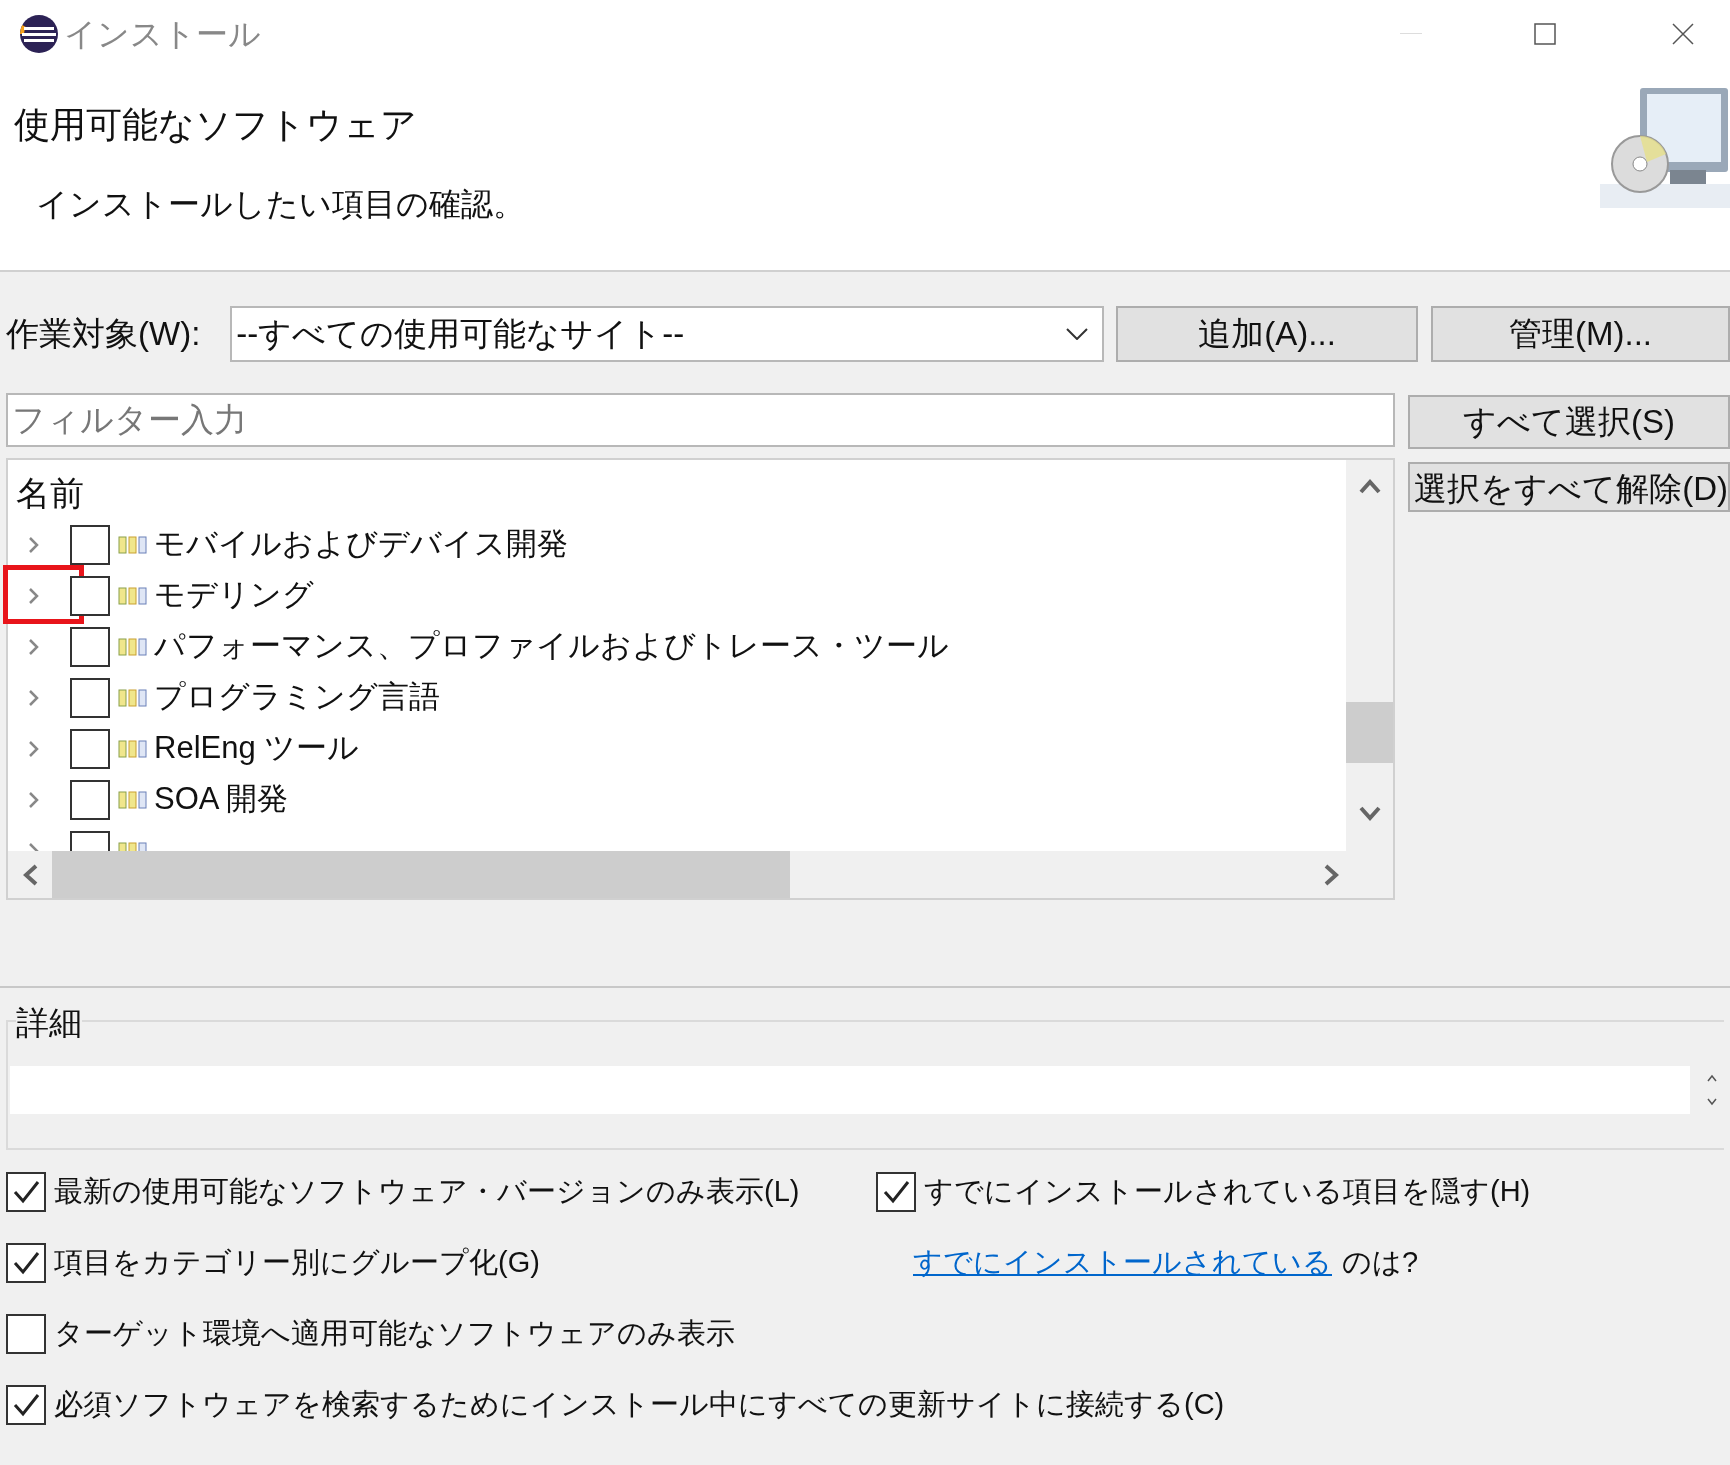 Image resolution: width=1730 pixels, height=1465 pixels. I want to click on scroll-up-icon, so click(1369, 486).